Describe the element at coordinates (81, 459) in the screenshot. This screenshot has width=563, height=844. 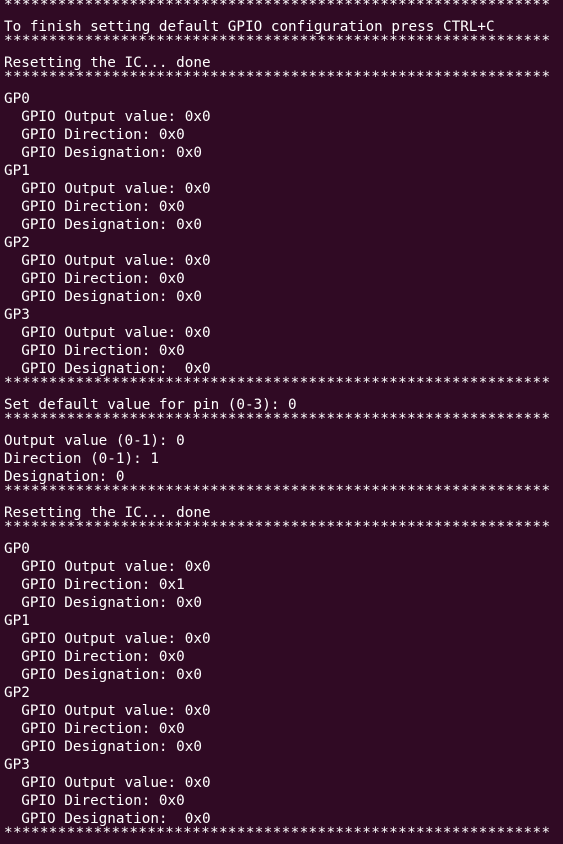
I see `terminal-line: Direction (0-1): 1` at that location.